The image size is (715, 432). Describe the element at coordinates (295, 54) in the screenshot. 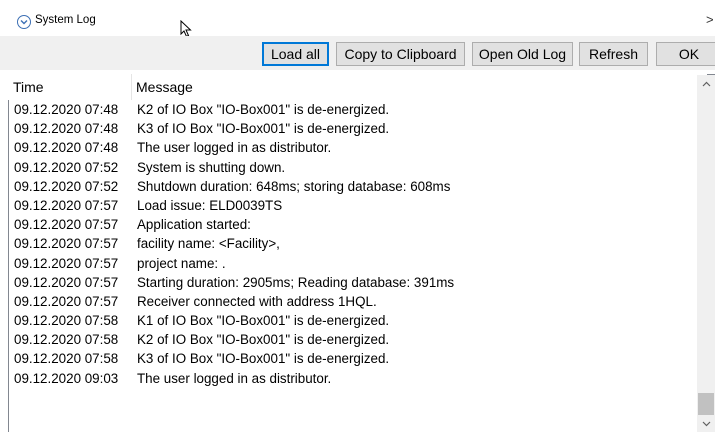

I see `load-all-button: Load all` at that location.